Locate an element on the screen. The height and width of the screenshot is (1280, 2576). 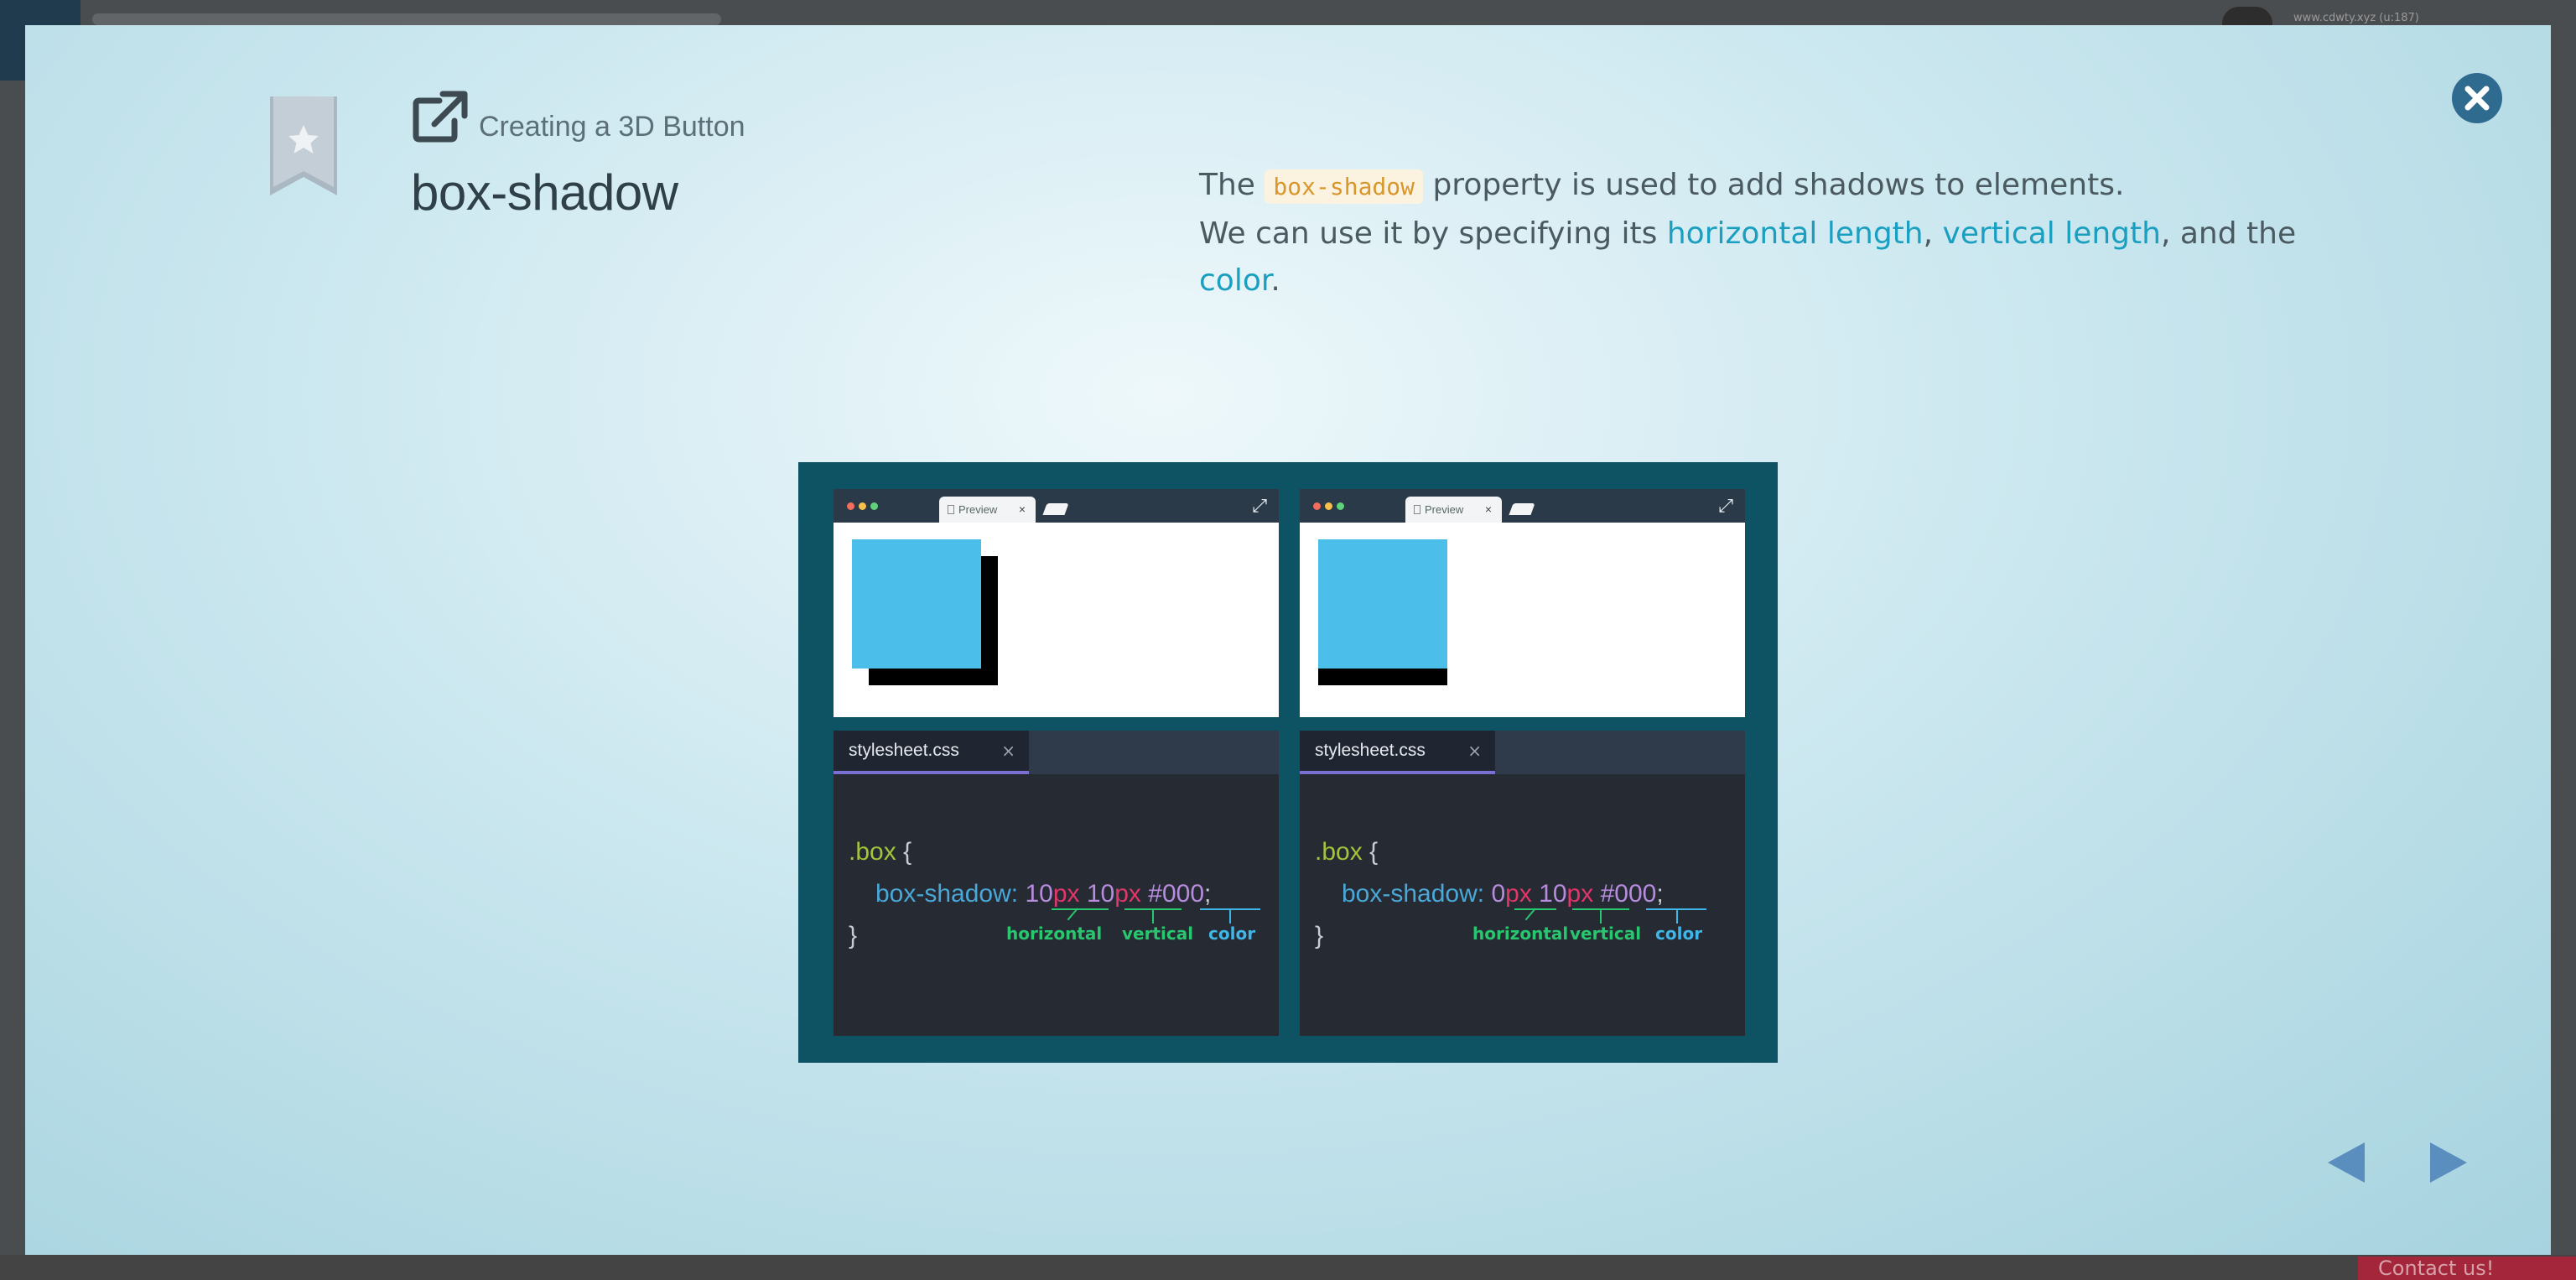
desc-text: , and the is located at coordinates (2228, 233).